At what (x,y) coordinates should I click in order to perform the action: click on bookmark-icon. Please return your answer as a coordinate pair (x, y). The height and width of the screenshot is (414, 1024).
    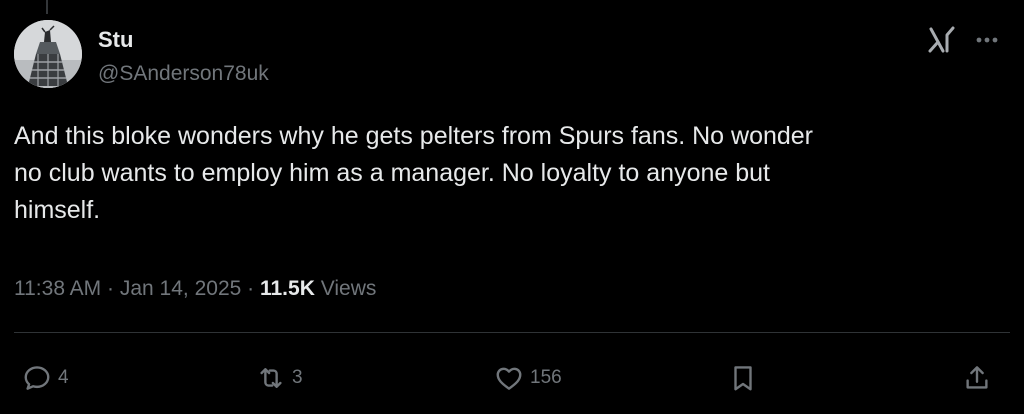
    Looking at the image, I should click on (743, 378).